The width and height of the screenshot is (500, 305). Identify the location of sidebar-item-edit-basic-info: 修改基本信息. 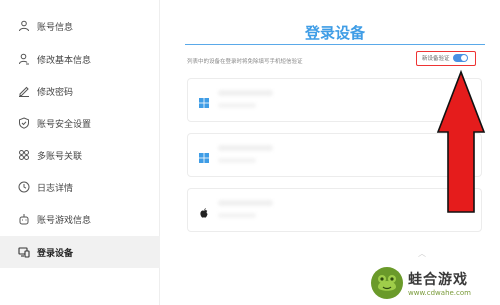
(80, 59).